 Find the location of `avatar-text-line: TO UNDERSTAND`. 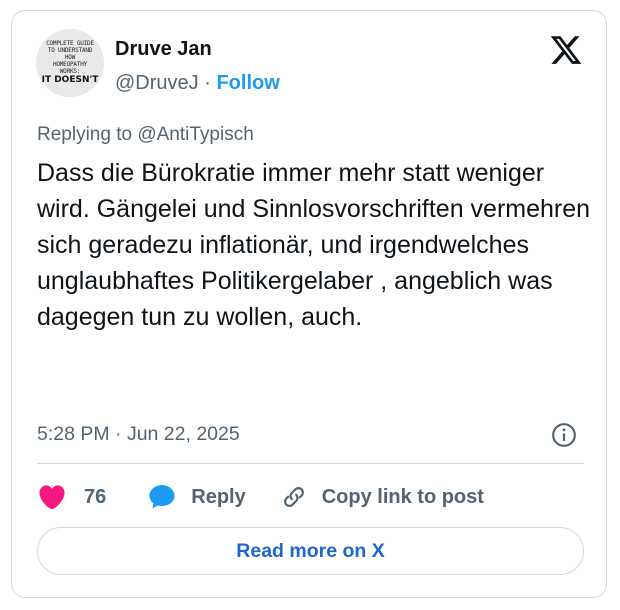

avatar-text-line: TO UNDERSTAND is located at coordinates (70, 50).